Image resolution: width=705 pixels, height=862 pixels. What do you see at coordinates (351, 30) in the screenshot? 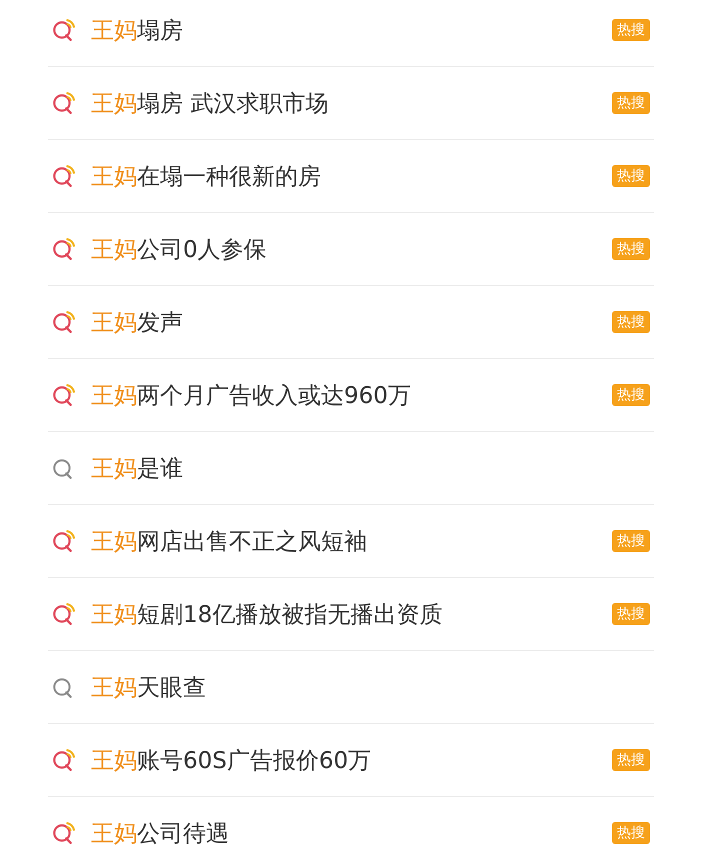
I see `suggestion-text: 王妈塌房` at bounding box center [351, 30].